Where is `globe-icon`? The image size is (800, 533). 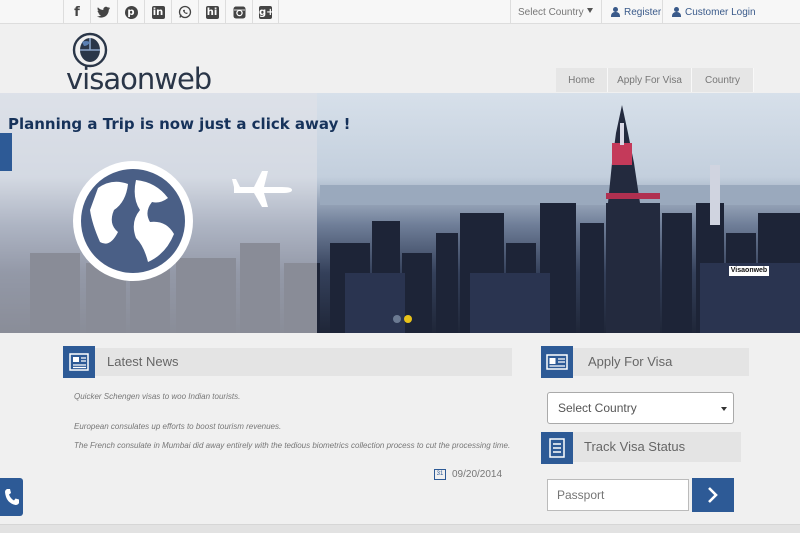
globe-icon is located at coordinates (133, 221).